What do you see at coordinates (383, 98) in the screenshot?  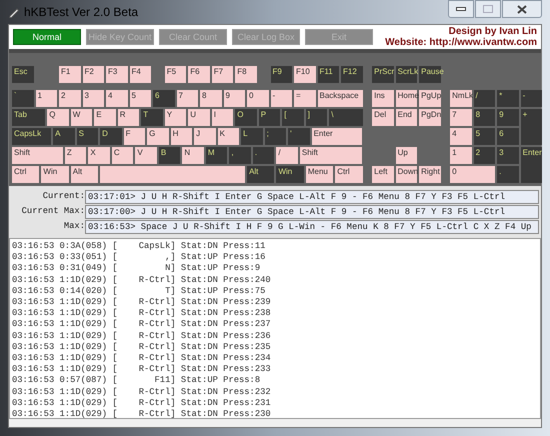 I see `keyboard-key: Ins` at bounding box center [383, 98].